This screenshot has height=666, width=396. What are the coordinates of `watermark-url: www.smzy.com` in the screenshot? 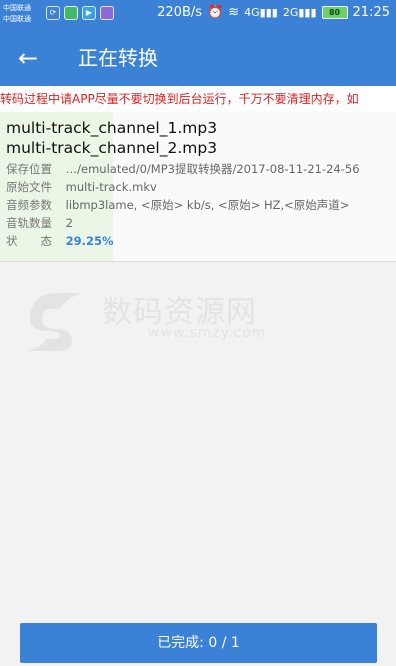 It's located at (207, 333).